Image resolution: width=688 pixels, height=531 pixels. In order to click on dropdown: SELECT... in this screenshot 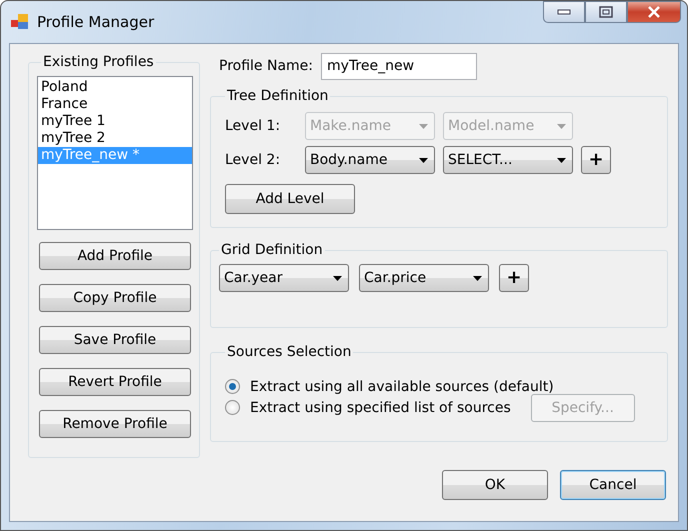, I will do `click(508, 160)`.